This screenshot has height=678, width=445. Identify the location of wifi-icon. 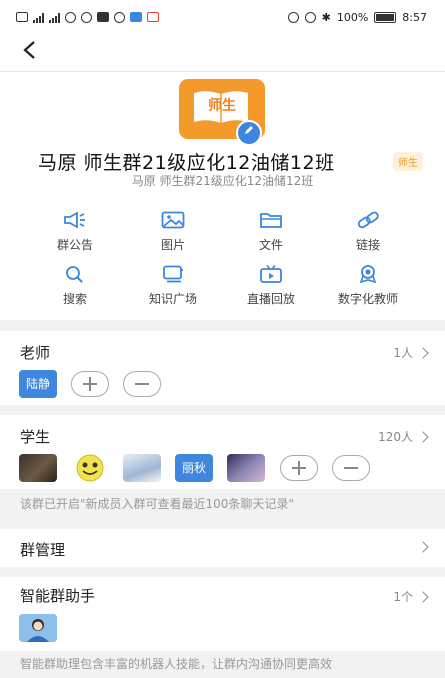
(70, 17).